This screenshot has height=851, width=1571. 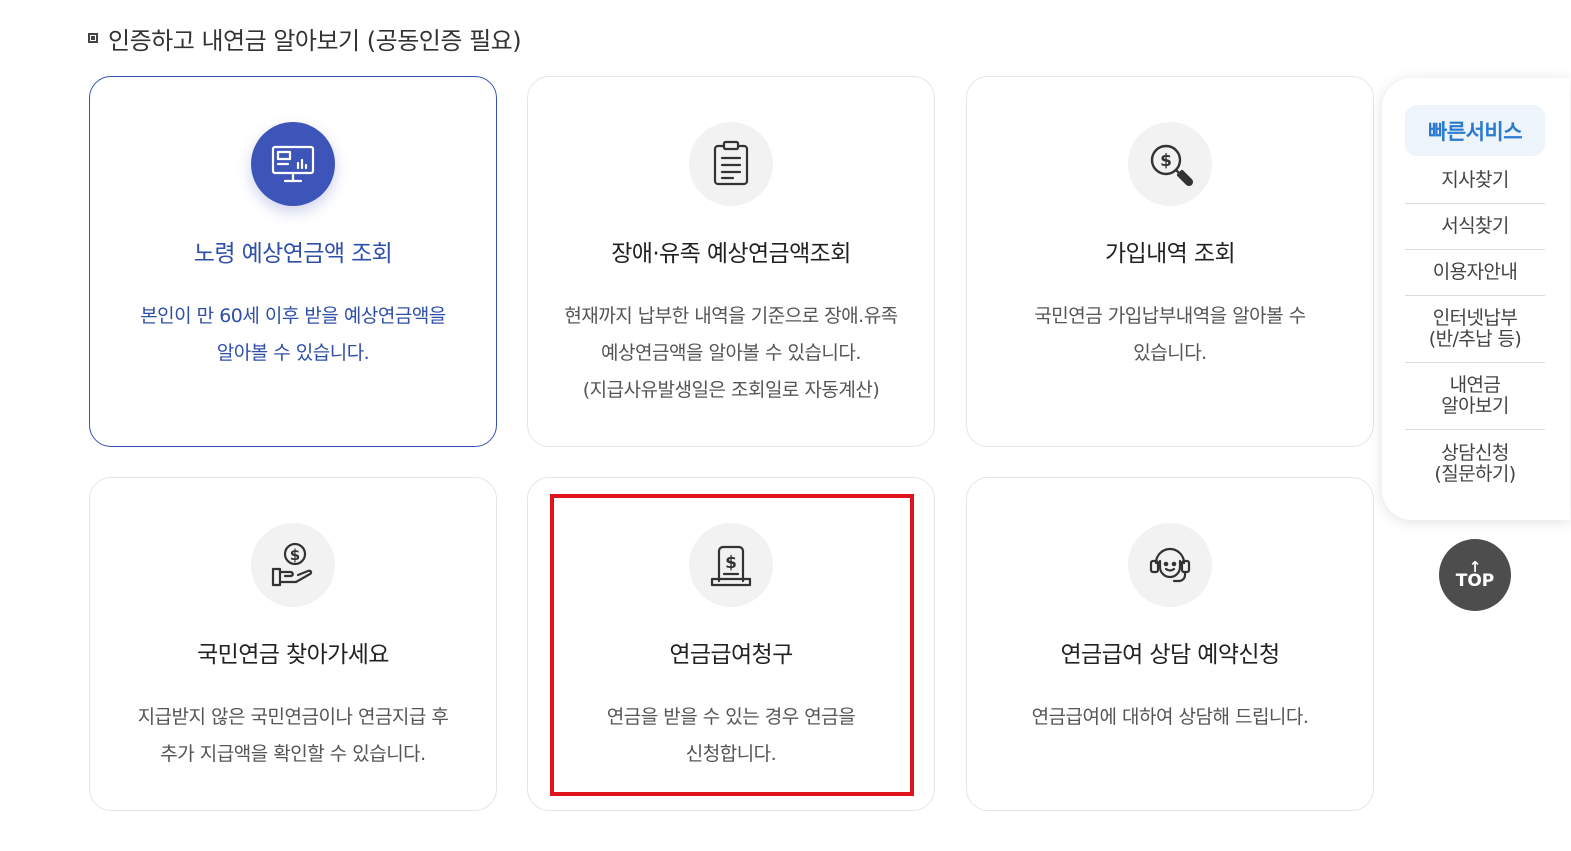 What do you see at coordinates (1170, 353) in the screenshot?
I see `desc-line: 있습니다.` at bounding box center [1170, 353].